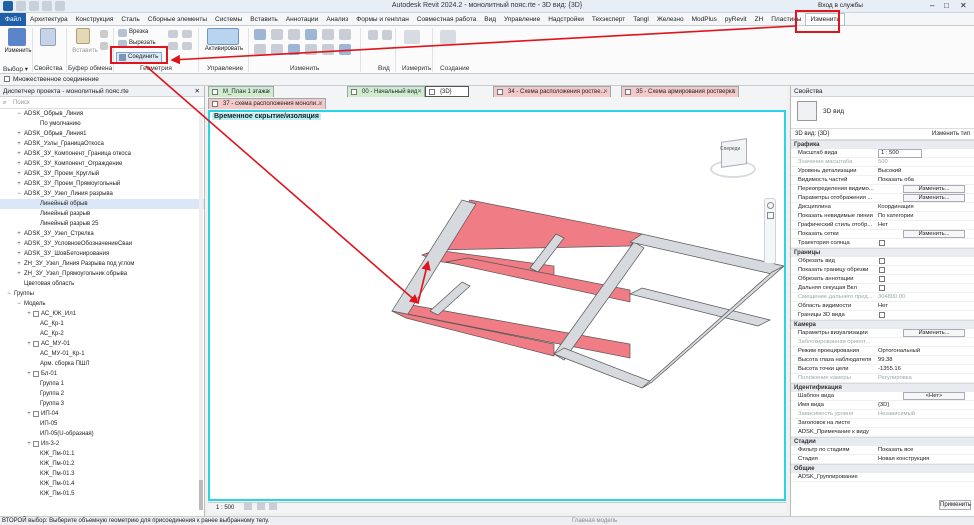 Image resolution: width=974 pixels, height=525 pixels. Describe the element at coordinates (882, 378) in the screenshot. I see `property-row: Положение камеры Регулировка` at that location.